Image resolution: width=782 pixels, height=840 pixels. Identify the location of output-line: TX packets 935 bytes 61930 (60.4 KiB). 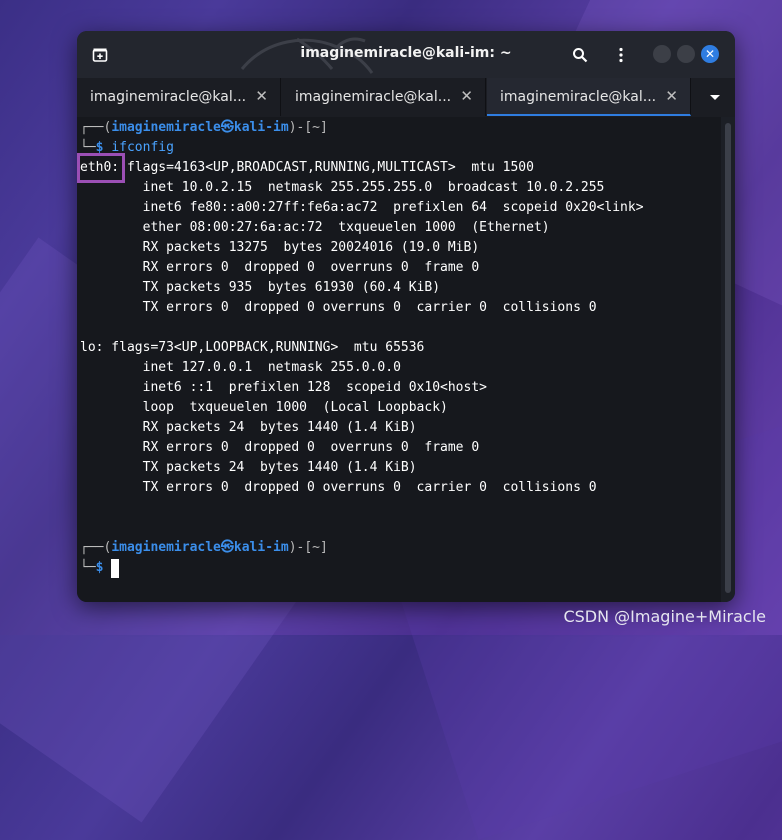
(260, 287).